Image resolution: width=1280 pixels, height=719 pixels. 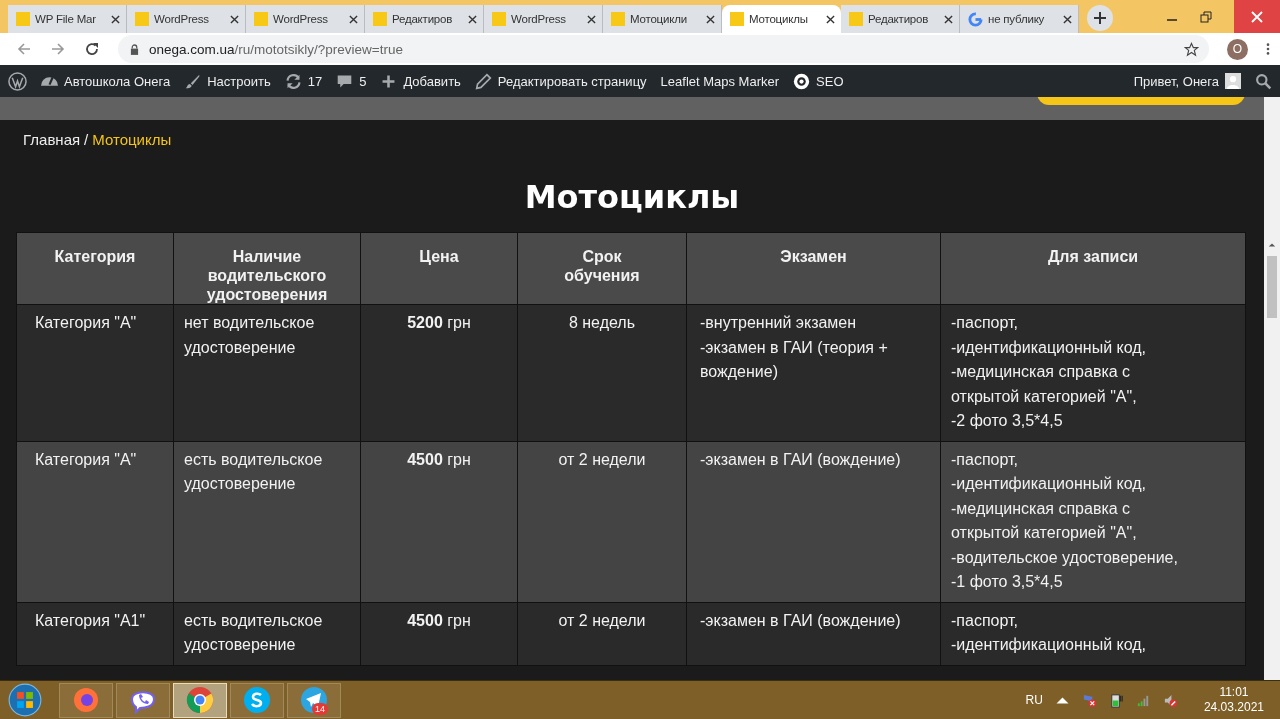 I want to click on table-cell: 8 недель, so click(x=602, y=372).